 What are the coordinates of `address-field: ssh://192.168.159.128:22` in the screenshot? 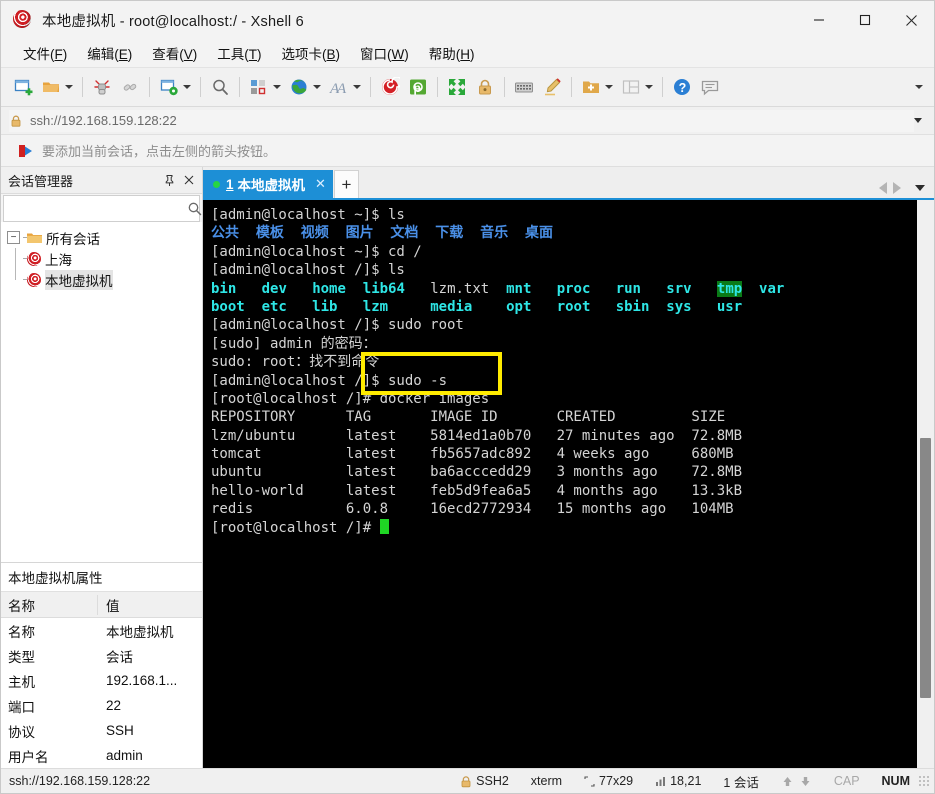 It's located at (461, 120).